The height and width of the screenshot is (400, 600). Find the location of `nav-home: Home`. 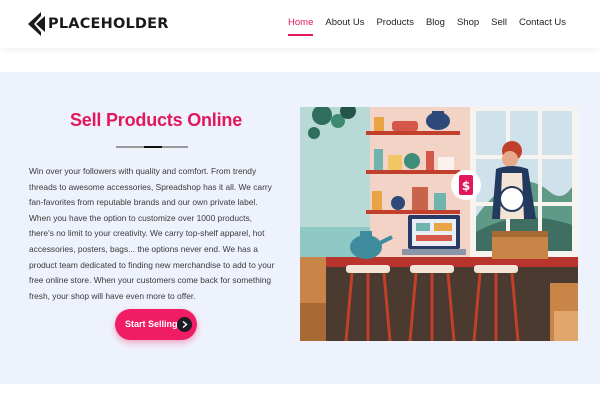

nav-home: Home is located at coordinates (301, 26).